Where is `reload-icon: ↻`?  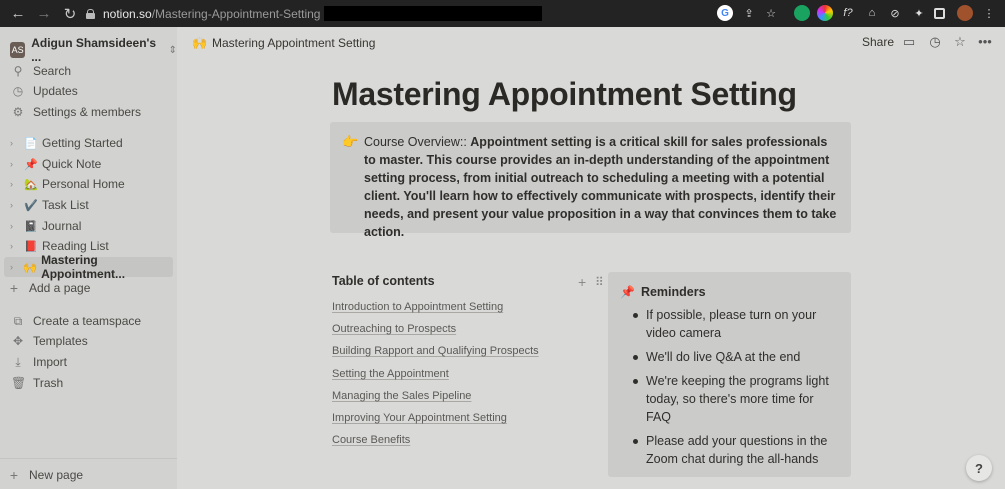
reload-icon: ↻ is located at coordinates (70, 14).